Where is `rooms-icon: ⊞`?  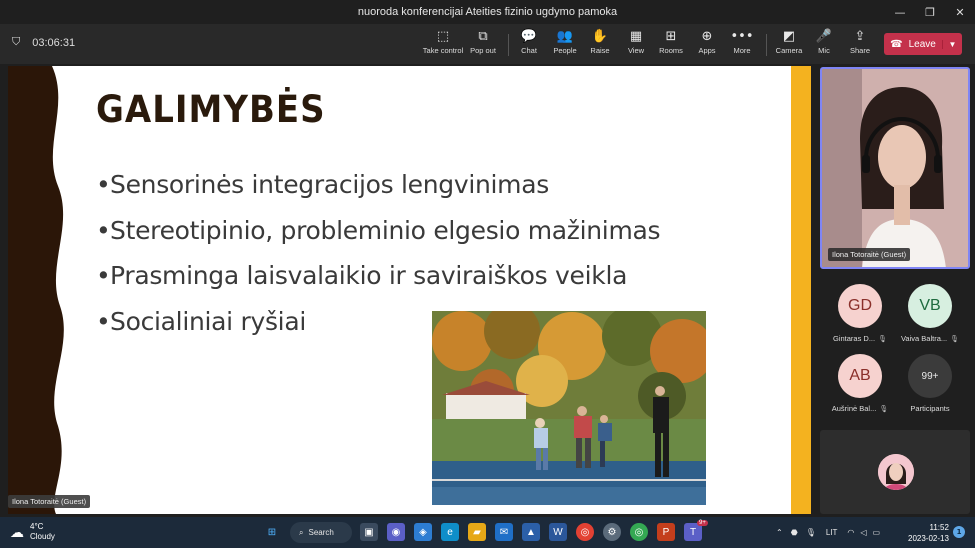 rooms-icon: ⊞ is located at coordinates (671, 36).